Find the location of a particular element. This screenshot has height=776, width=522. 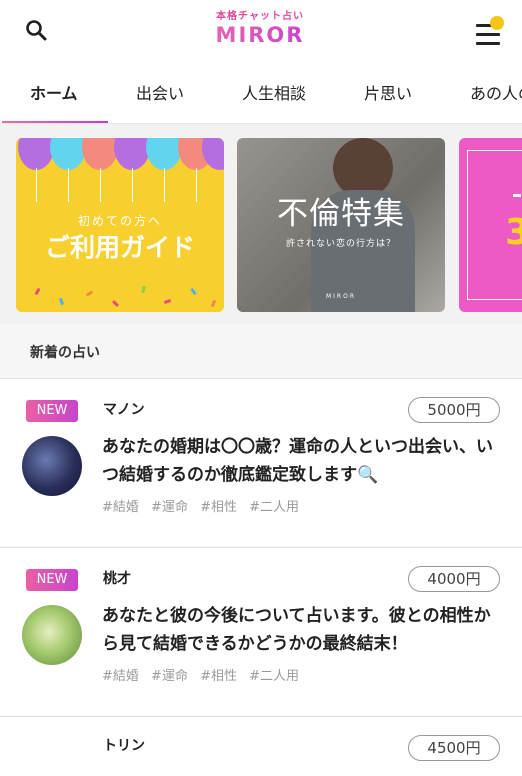

section-title-new-fortunes: 新着の占い is located at coordinates (65, 353).